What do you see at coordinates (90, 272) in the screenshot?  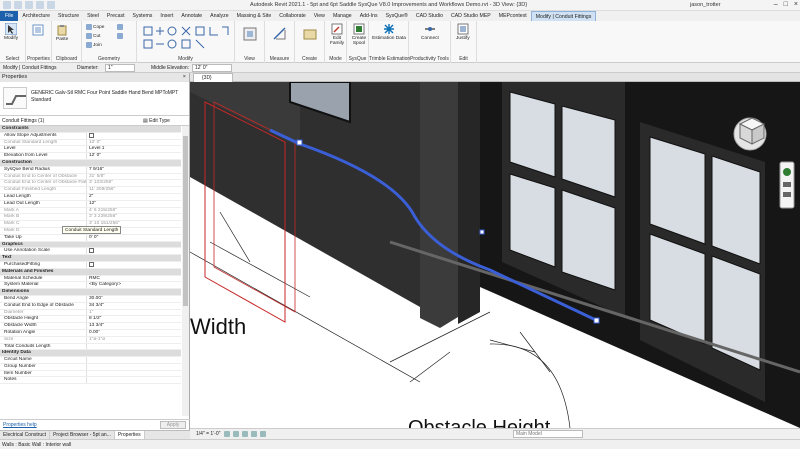 I see `property-group: Materials and Finishes` at bounding box center [90, 272].